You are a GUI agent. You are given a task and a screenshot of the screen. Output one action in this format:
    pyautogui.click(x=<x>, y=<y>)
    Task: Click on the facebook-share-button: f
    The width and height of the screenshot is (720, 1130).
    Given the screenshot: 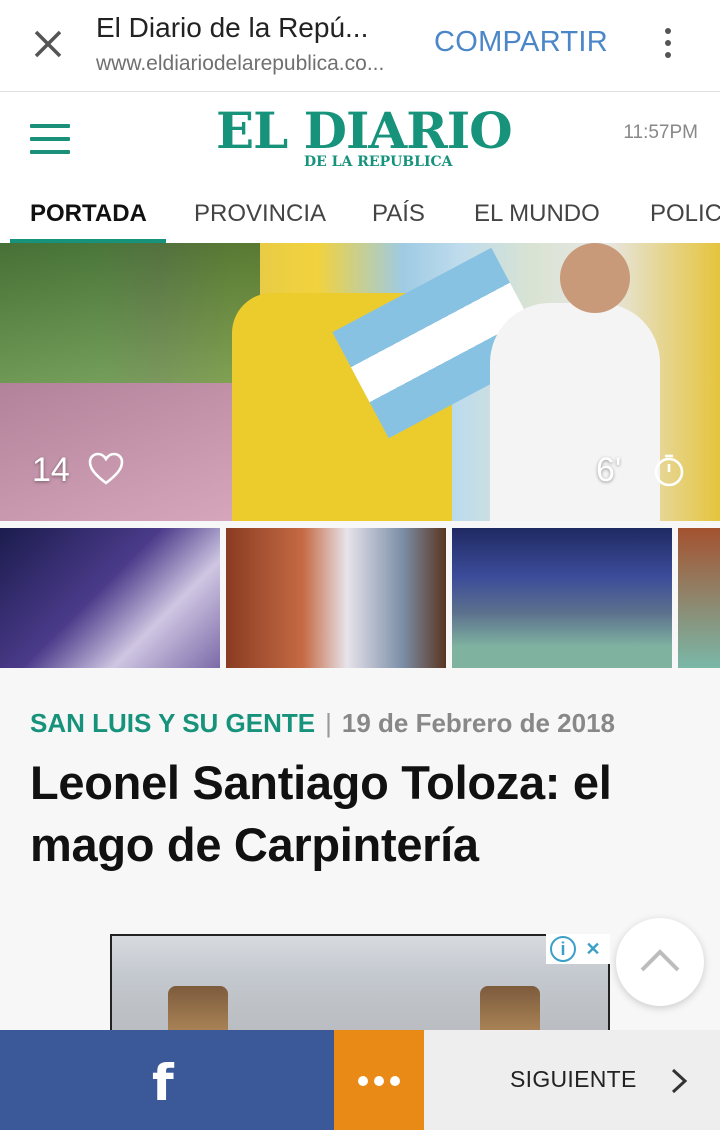 What is the action you would take?
    pyautogui.click(x=167, y=1080)
    